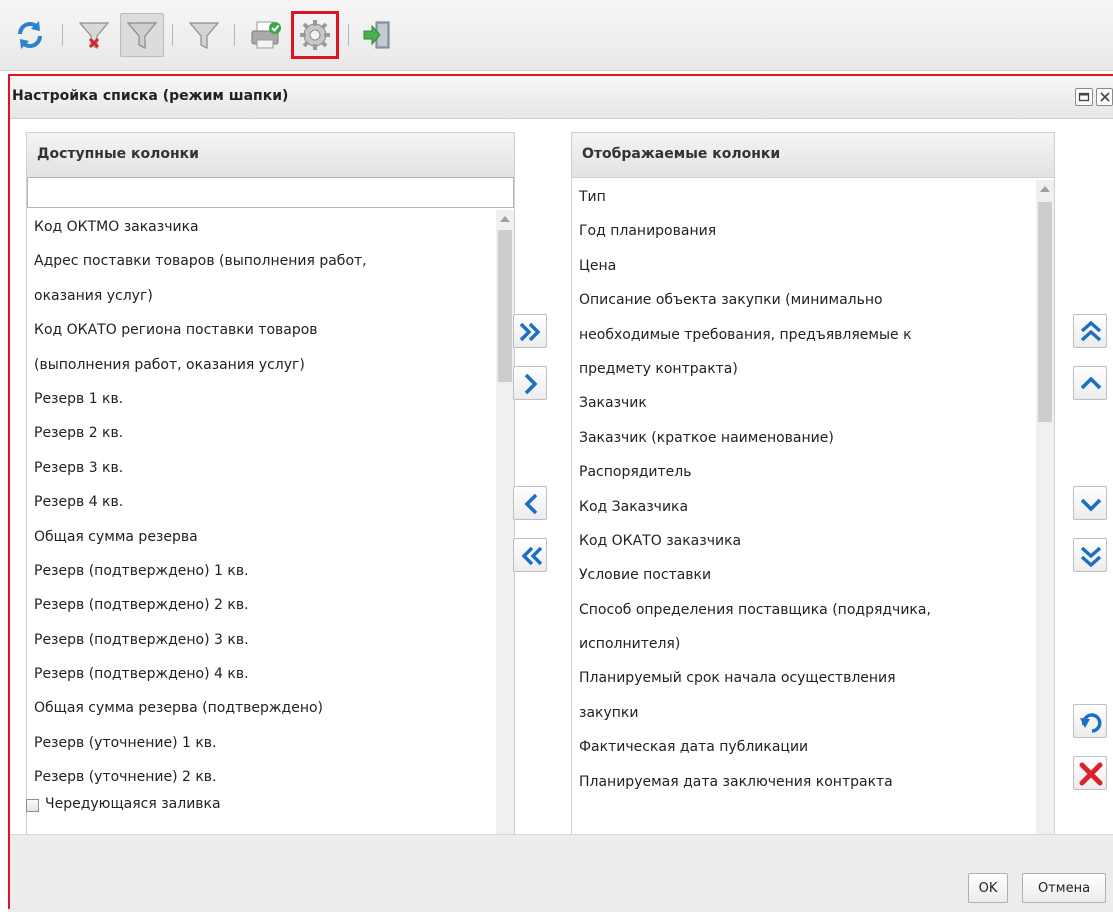 The image size is (1113, 912). I want to click on delete-icon, so click(1091, 774).